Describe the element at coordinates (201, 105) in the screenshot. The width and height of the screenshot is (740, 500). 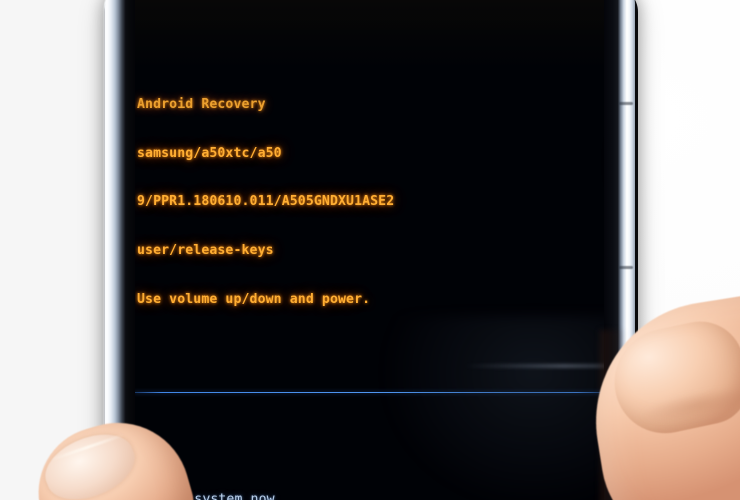
I see `recovery-title: Android Recovery` at that location.